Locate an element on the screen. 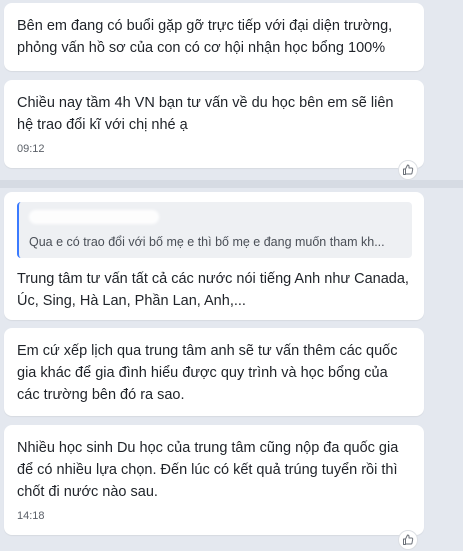  quoted-author-redacted is located at coordinates (94, 217).